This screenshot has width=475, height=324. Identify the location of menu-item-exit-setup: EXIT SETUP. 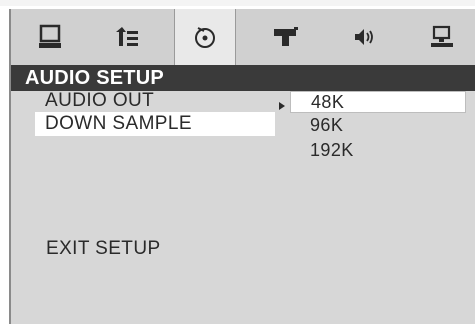
(103, 249).